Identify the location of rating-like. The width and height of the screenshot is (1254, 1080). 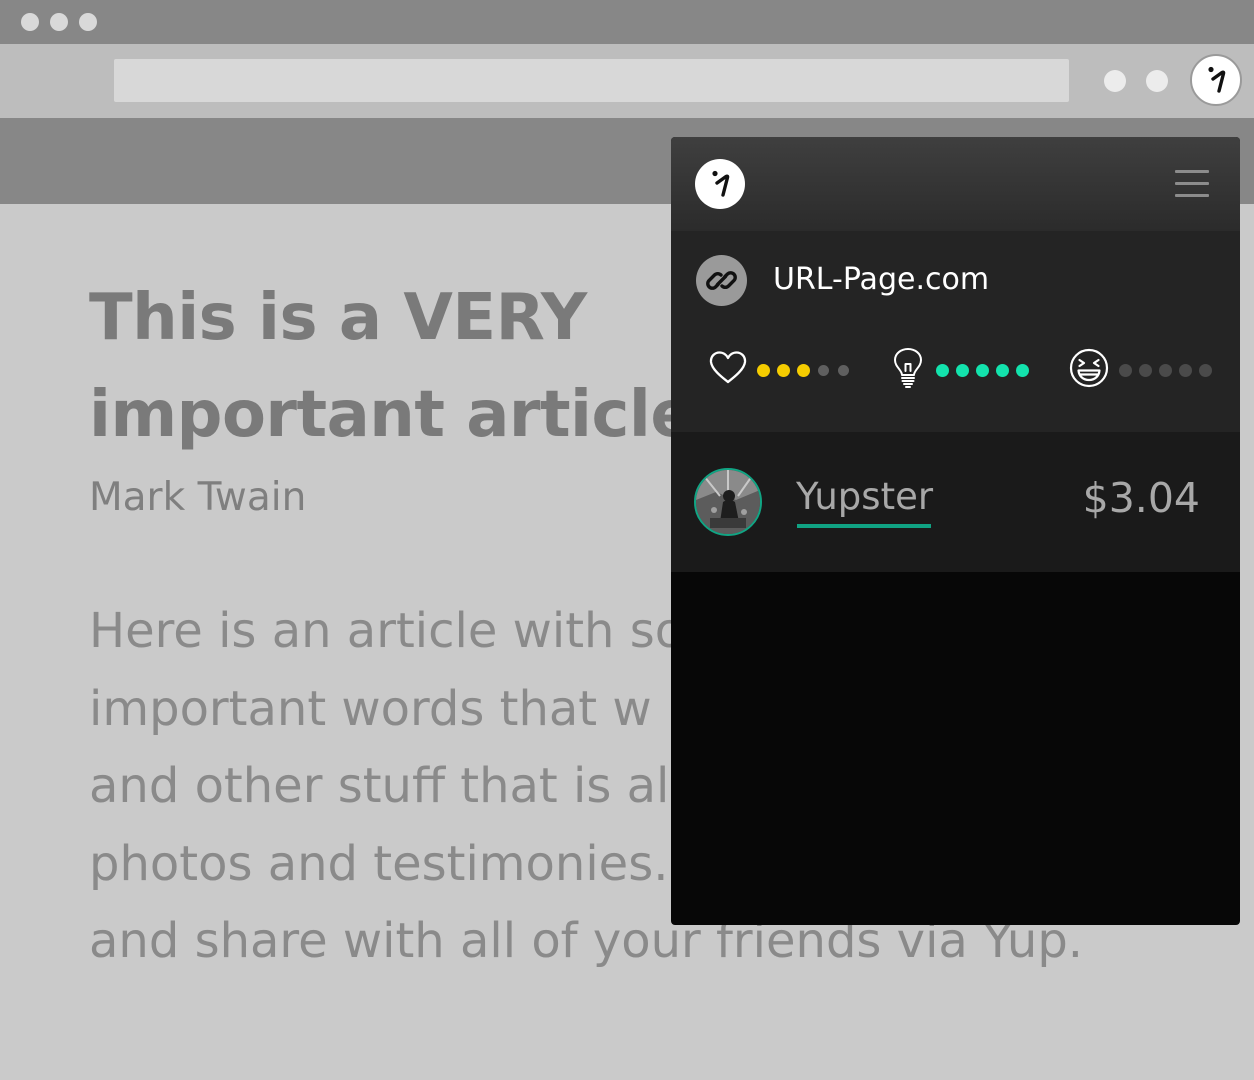
(778, 369).